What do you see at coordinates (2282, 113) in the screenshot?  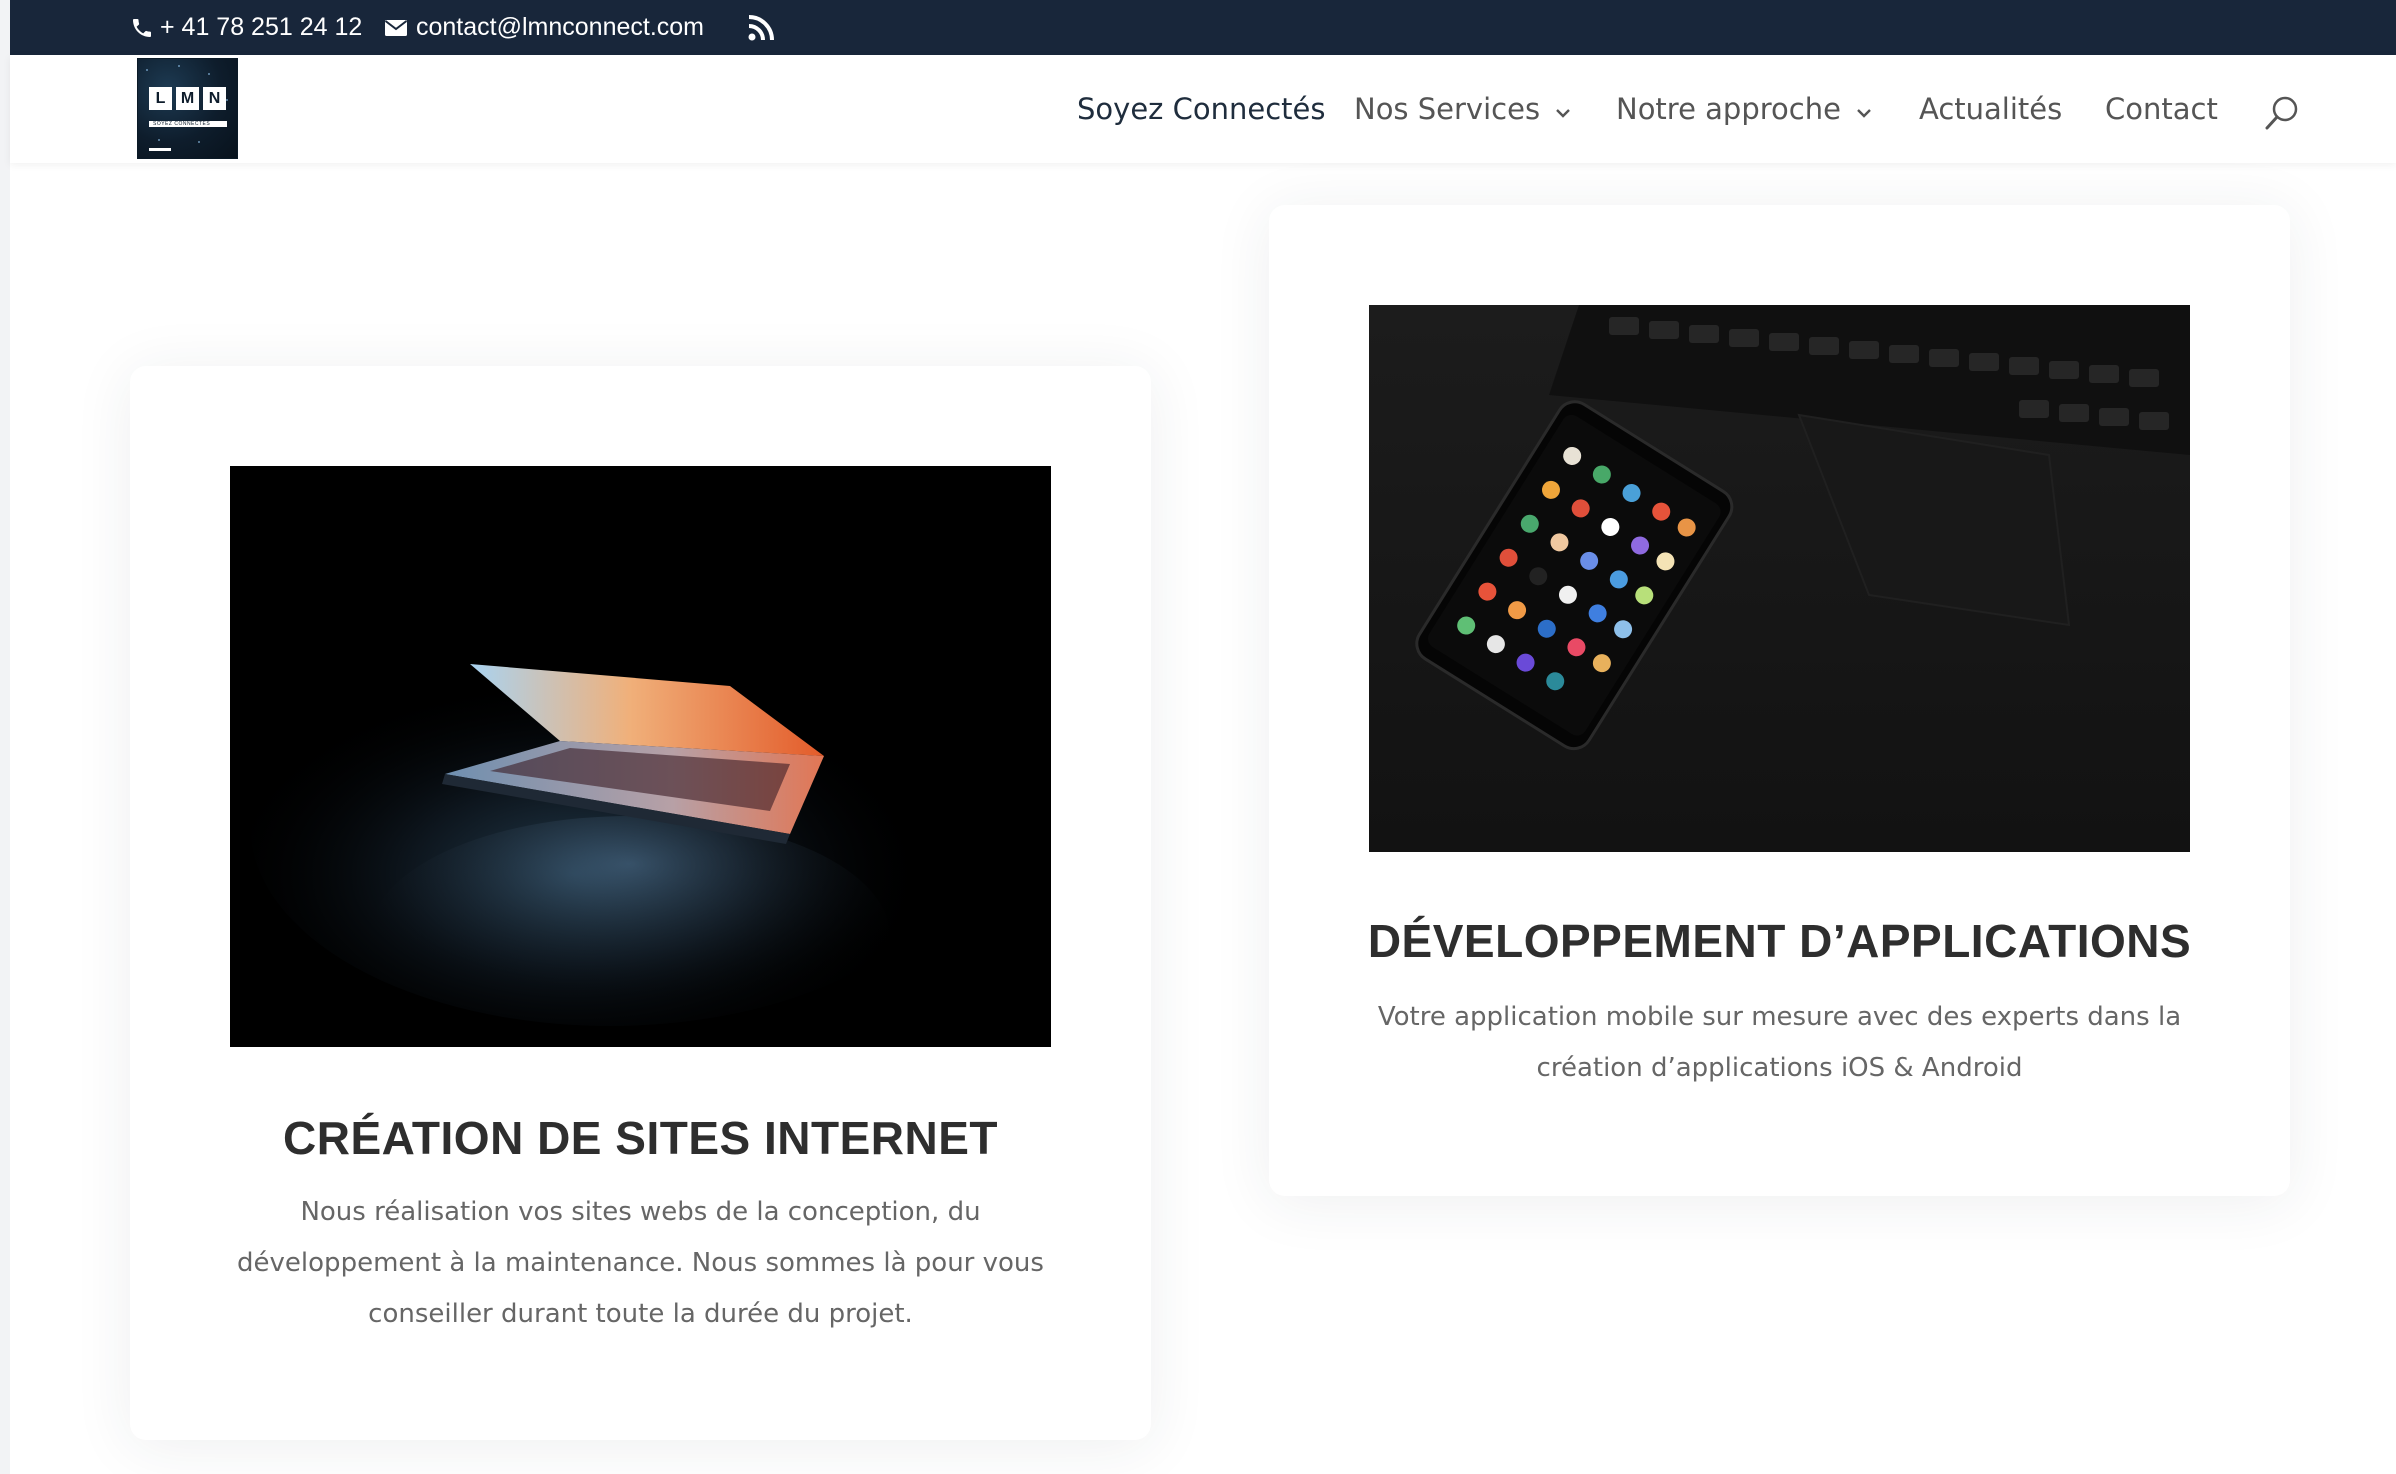 I see `search-button` at bounding box center [2282, 113].